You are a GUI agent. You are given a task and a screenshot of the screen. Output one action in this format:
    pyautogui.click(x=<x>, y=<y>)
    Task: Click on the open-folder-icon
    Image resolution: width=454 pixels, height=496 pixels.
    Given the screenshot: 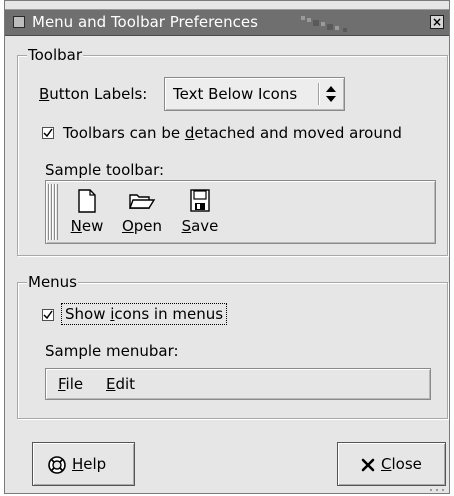 What is the action you would take?
    pyautogui.click(x=142, y=201)
    